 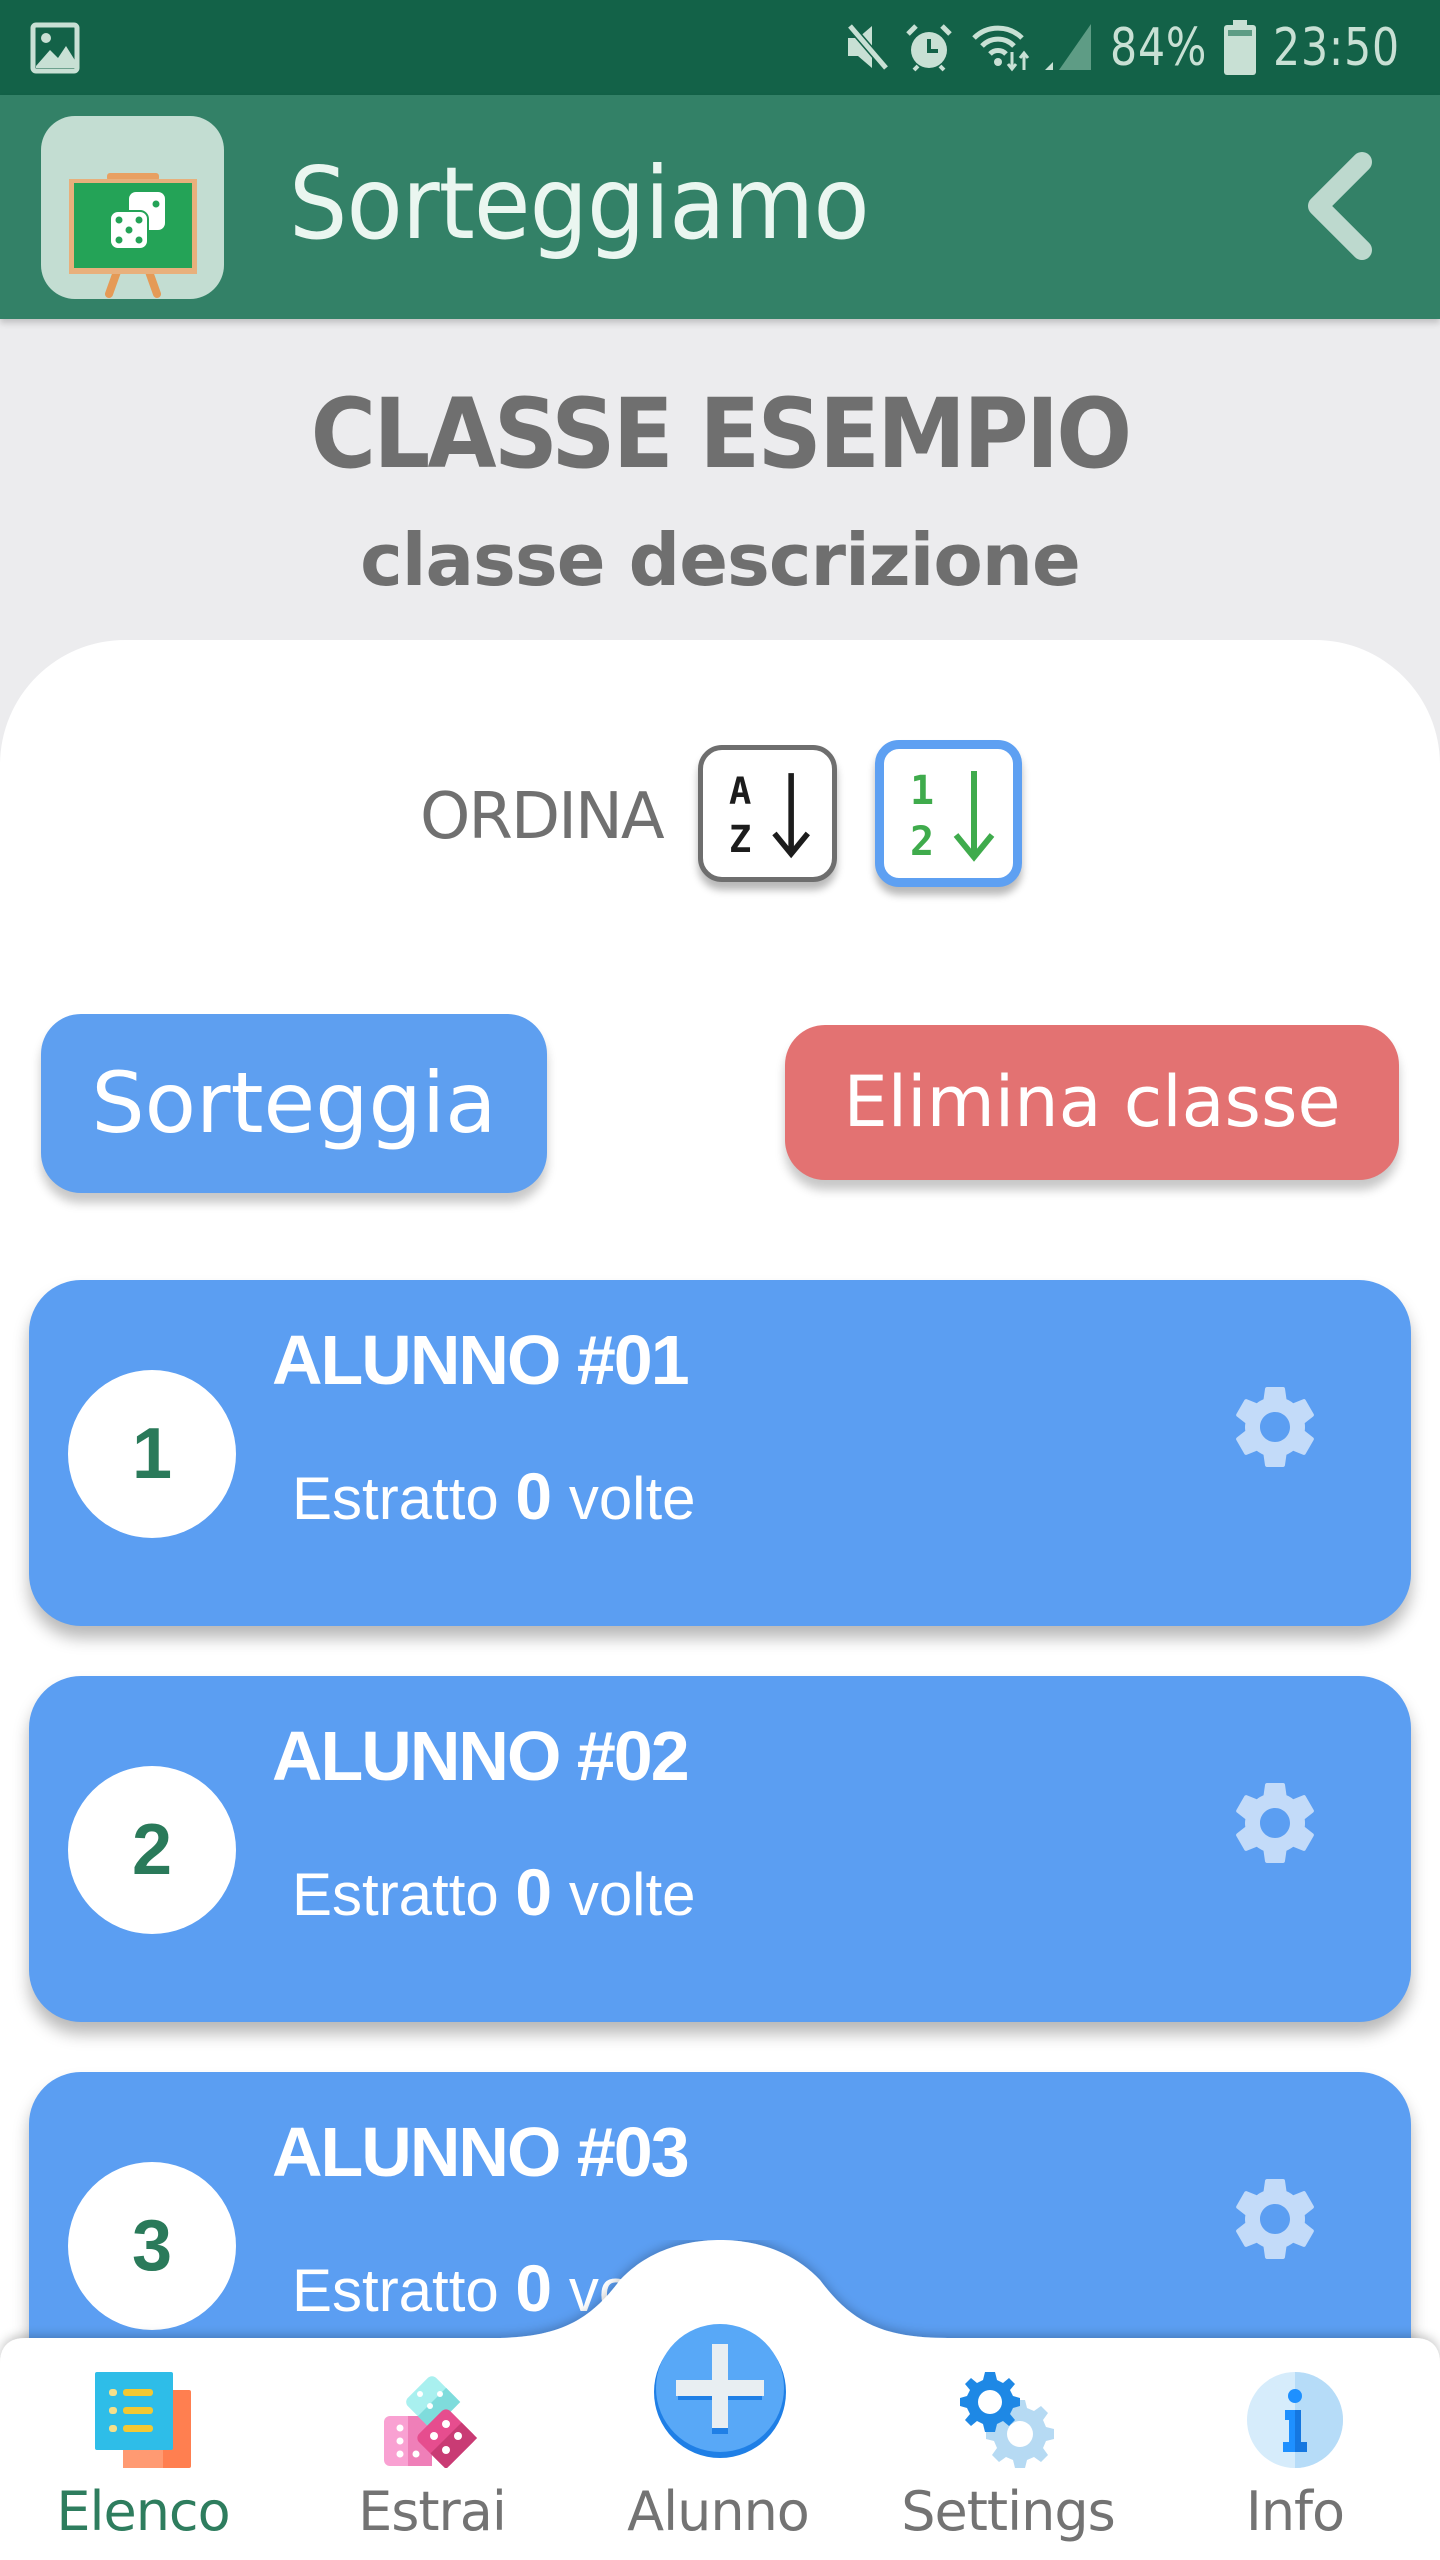 I want to click on nav-info: Info, so click(x=1295, y=2460).